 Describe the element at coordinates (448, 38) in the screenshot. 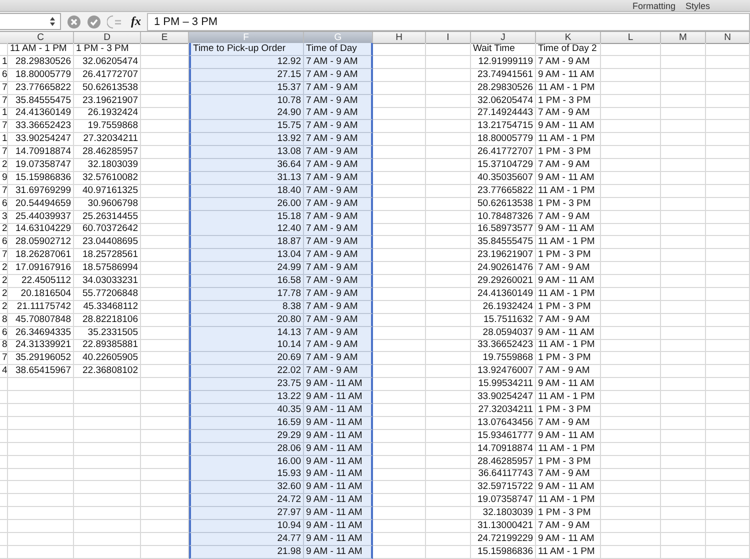

I see `column-header: I` at that location.